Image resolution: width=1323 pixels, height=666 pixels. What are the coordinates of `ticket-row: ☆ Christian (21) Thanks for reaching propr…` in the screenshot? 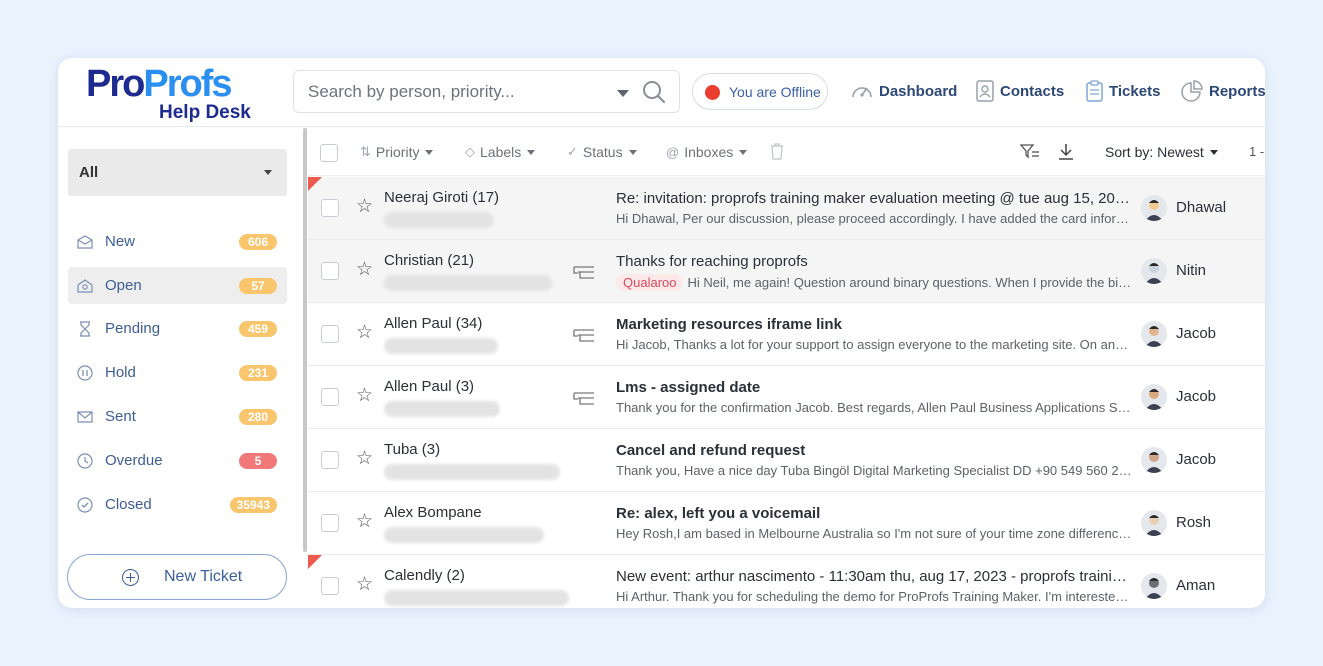 It's located at (786, 271).